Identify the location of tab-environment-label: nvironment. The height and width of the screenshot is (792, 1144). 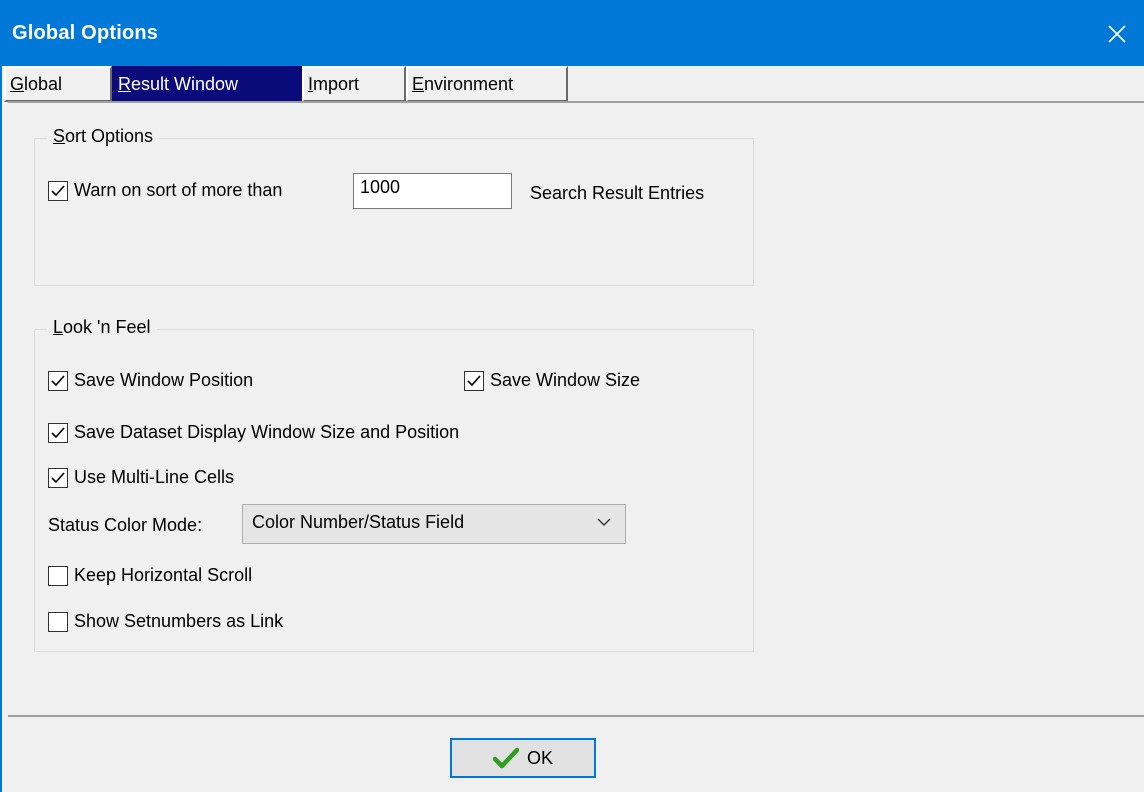
(469, 84).